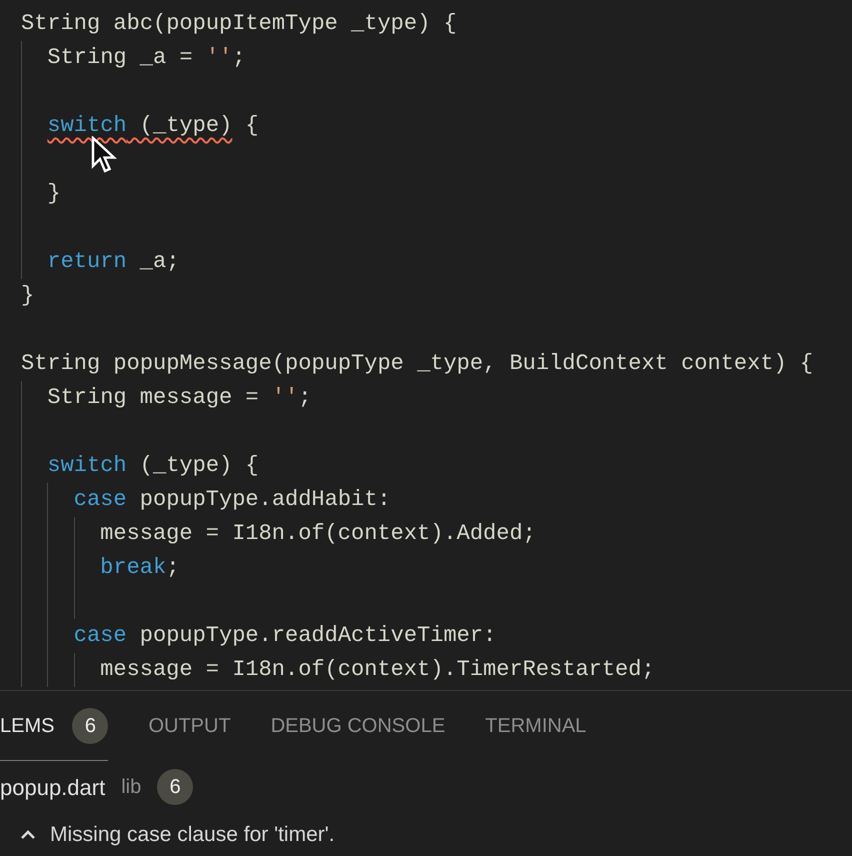 This screenshot has height=856, width=852. What do you see at coordinates (417, 364) in the screenshot?
I see `code-line: String popupMessage(popupType _type, BuildContext context) {` at bounding box center [417, 364].